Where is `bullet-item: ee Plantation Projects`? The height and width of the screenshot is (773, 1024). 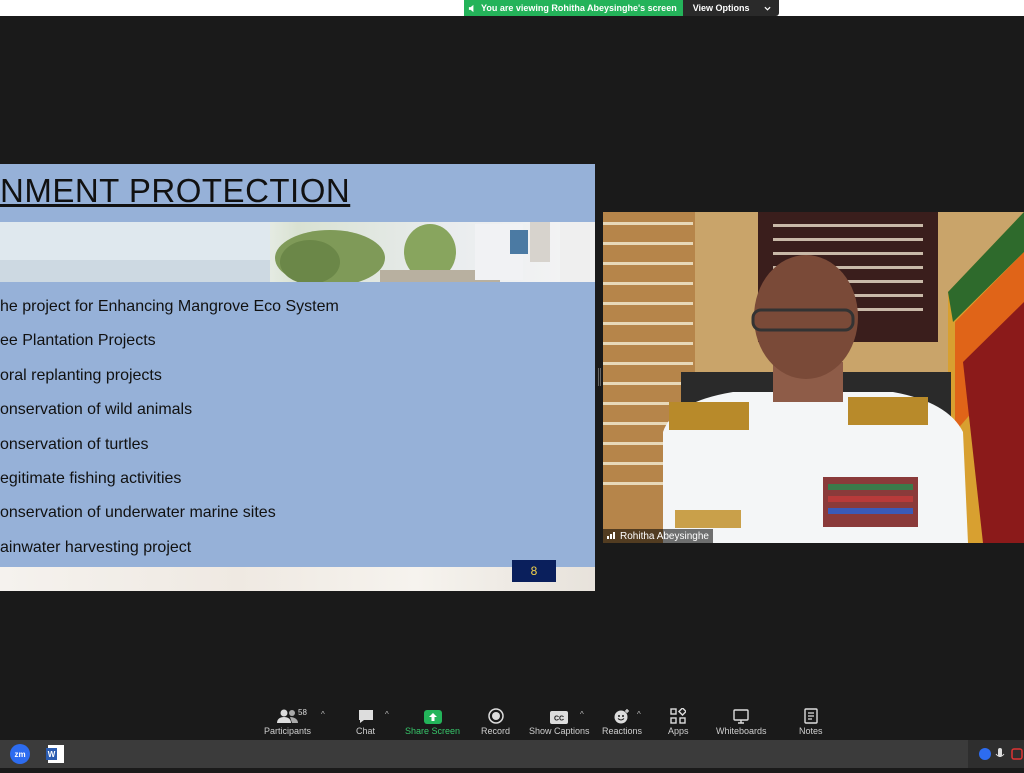 bullet-item: ee Plantation Projects is located at coordinates (78, 341).